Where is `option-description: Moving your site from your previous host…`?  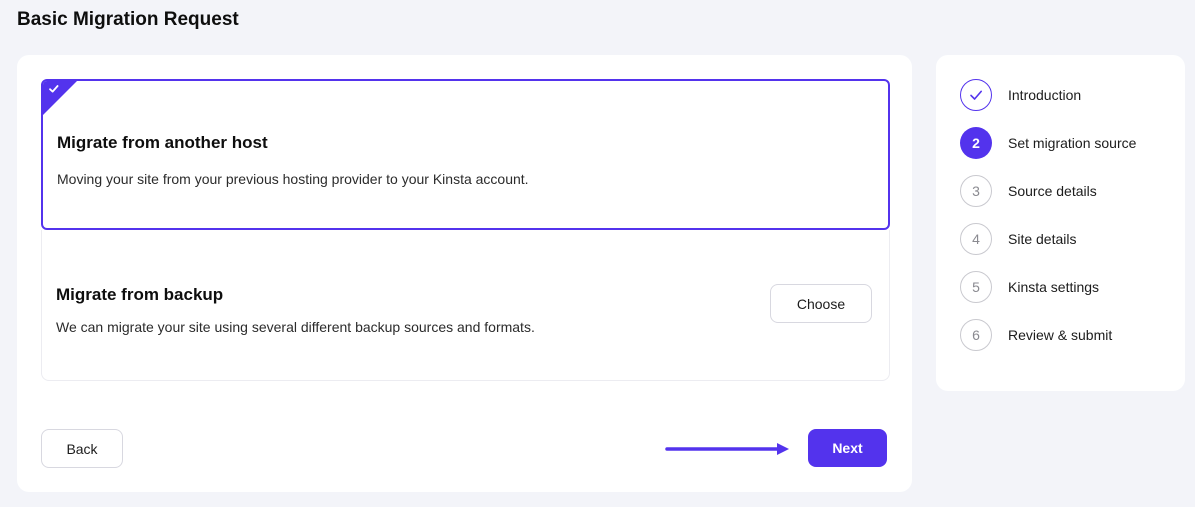
option-description: Moving your site from your previous host… is located at coordinates (293, 179).